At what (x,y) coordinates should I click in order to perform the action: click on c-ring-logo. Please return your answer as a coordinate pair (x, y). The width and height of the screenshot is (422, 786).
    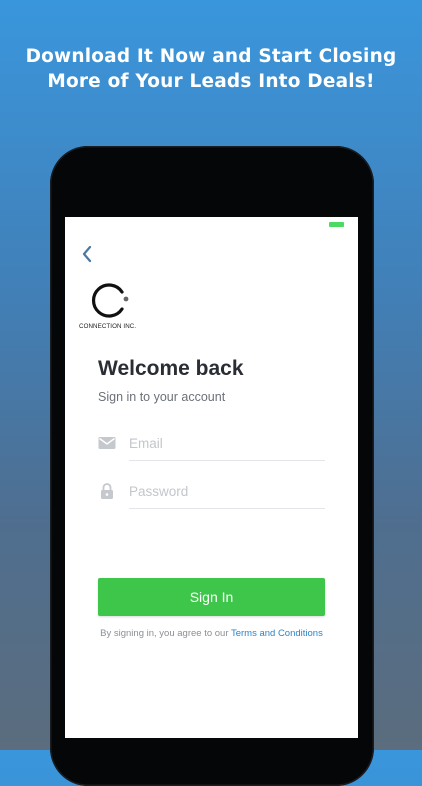
    Looking at the image, I should click on (110, 300).